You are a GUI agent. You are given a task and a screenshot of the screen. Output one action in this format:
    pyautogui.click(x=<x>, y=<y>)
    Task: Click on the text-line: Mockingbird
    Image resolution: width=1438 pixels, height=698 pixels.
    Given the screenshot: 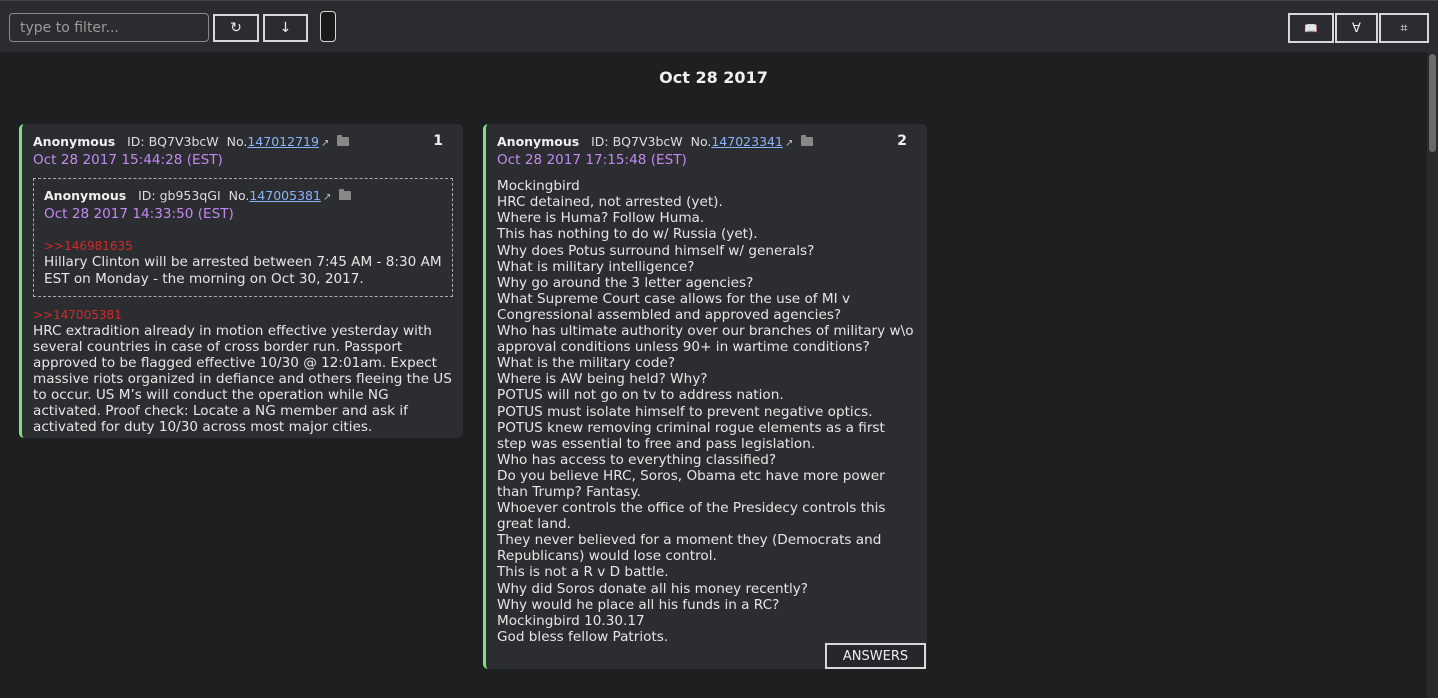 What is the action you would take?
    pyautogui.click(x=538, y=186)
    